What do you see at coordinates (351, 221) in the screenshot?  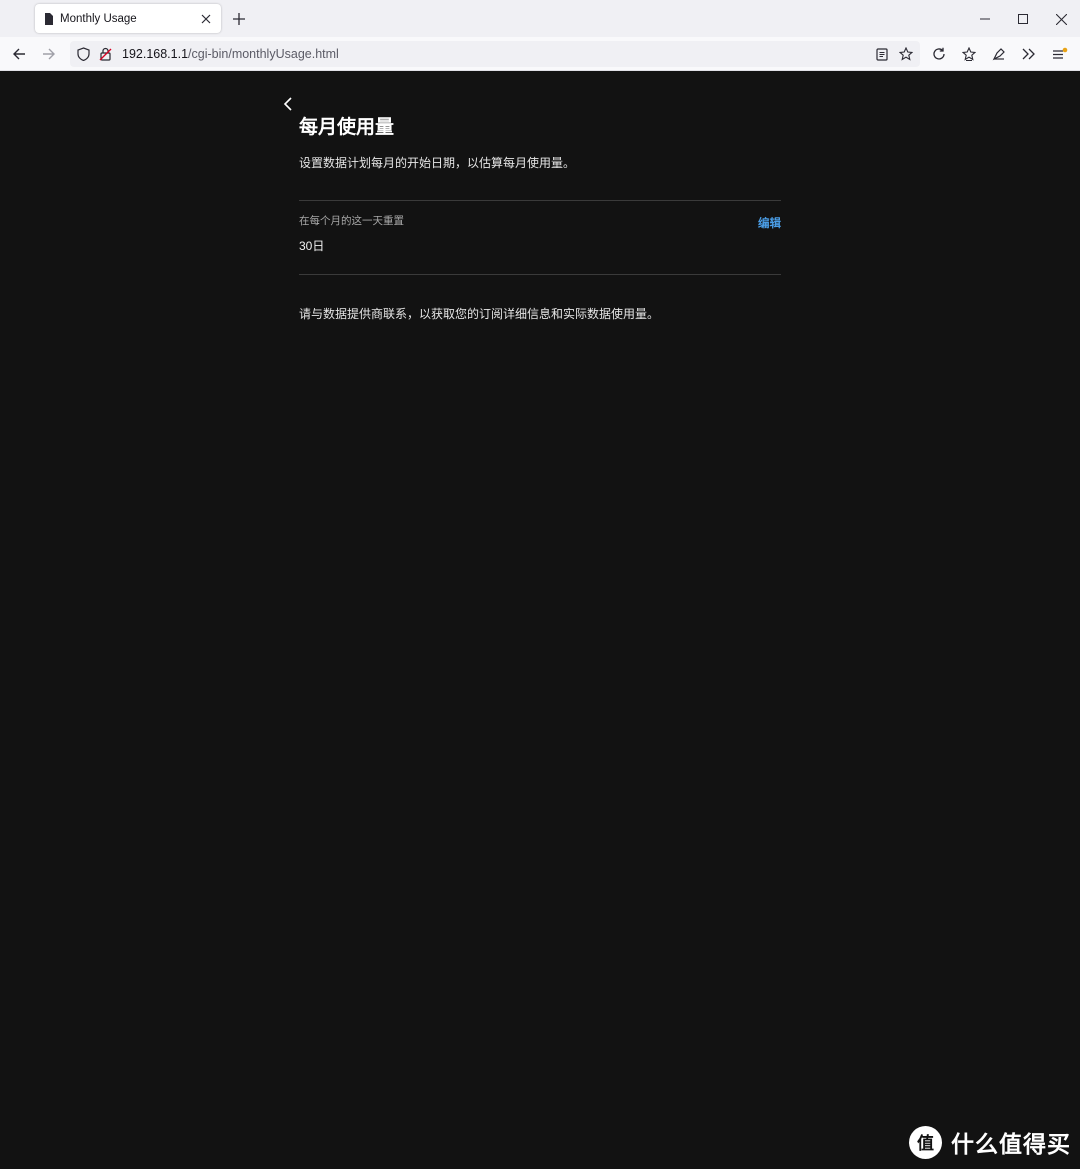 I see `reset-day-label: 在每个月的这一天重置` at bounding box center [351, 221].